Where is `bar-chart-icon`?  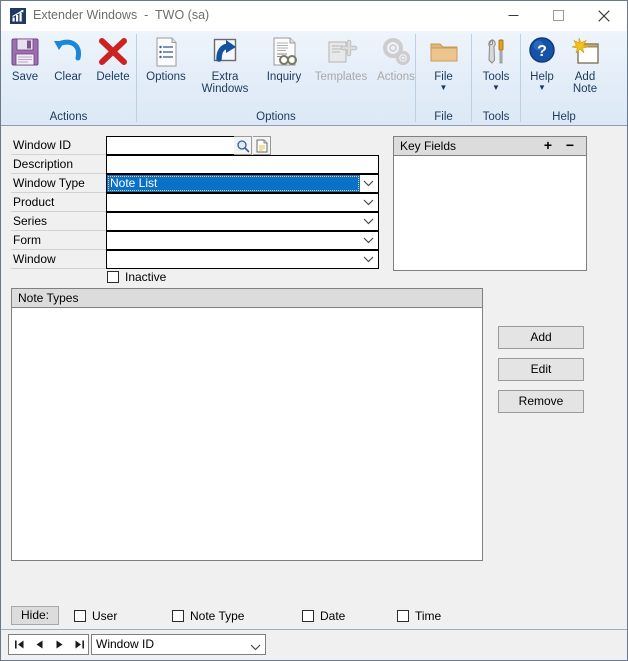 bar-chart-icon is located at coordinates (18, 16).